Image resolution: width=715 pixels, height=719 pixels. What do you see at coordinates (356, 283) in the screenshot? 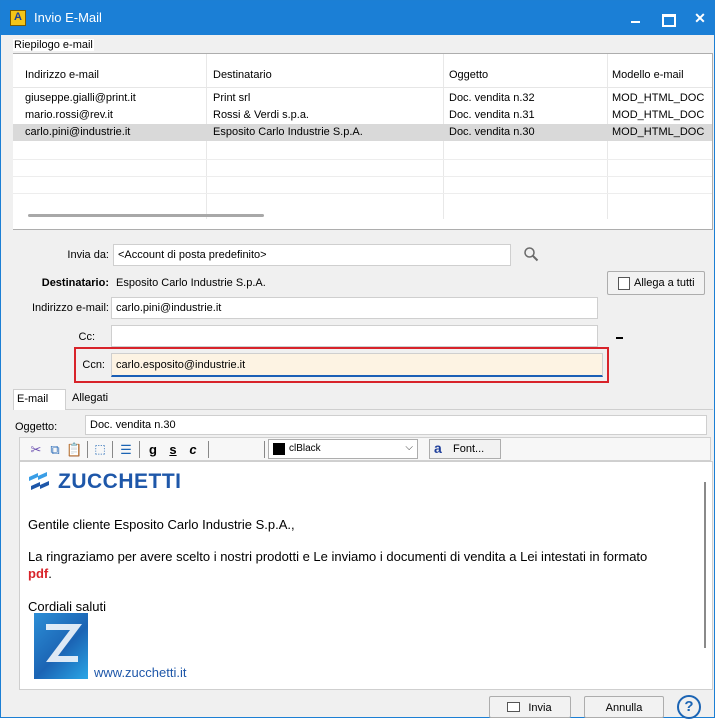
I see `destinatario-field: Esposito Carlo Industrie S.p.A.` at bounding box center [356, 283].